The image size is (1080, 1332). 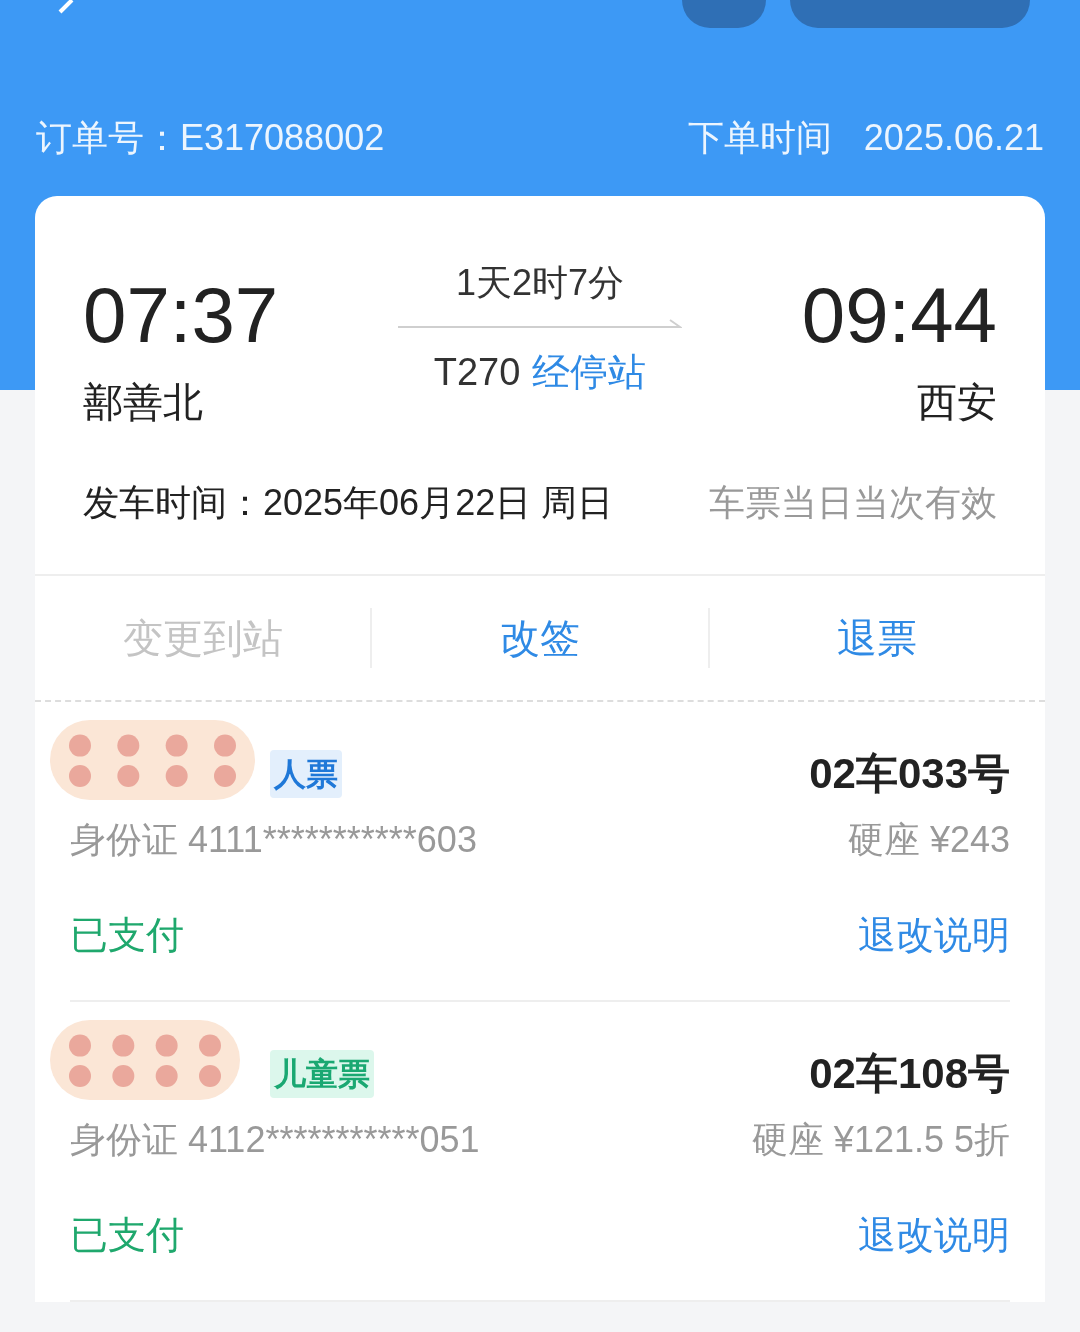 What do you see at coordinates (909, 774) in the screenshot?
I see `seat-number: 02车033号` at bounding box center [909, 774].